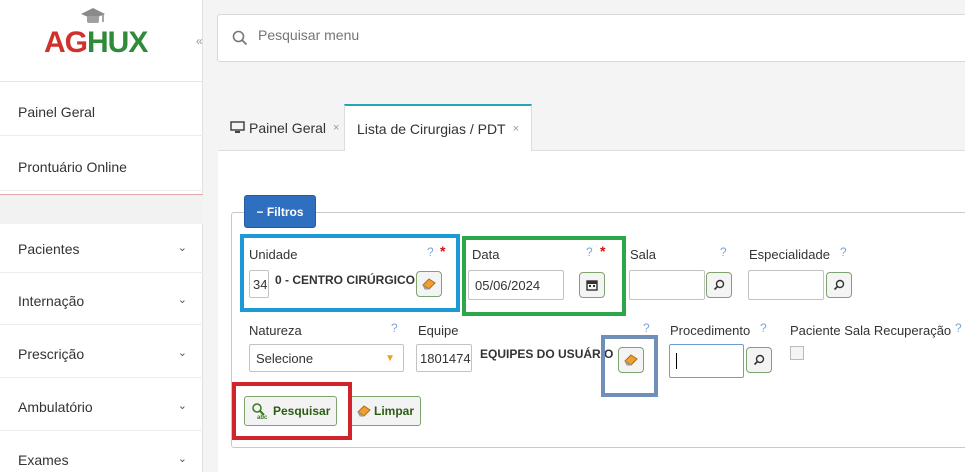 The width and height of the screenshot is (965, 472). Describe the element at coordinates (49, 248) in the screenshot. I see `sidebar-item-label: Pacientes` at that location.